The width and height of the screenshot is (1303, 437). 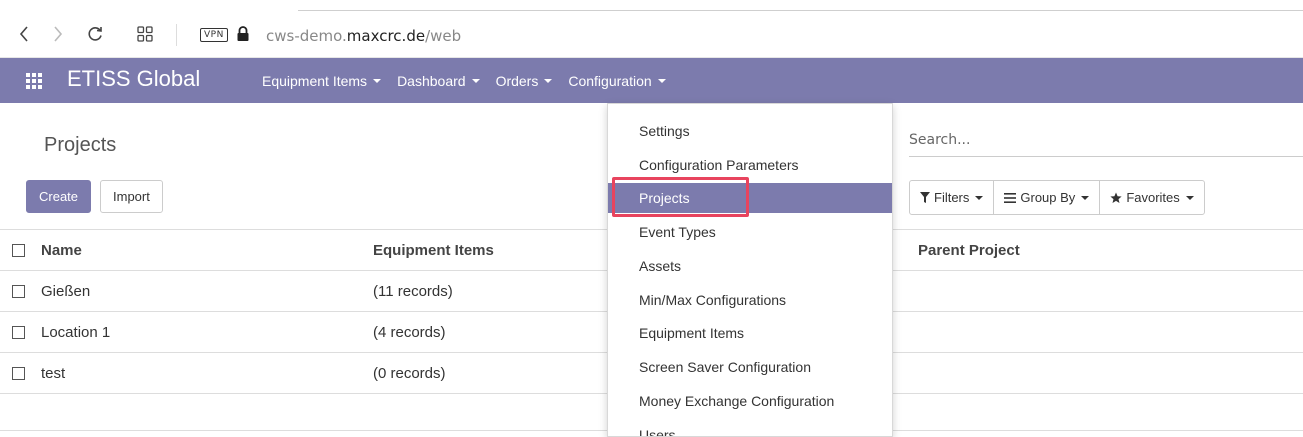 I want to click on menu-label: Dashboard, so click(x=431, y=80).